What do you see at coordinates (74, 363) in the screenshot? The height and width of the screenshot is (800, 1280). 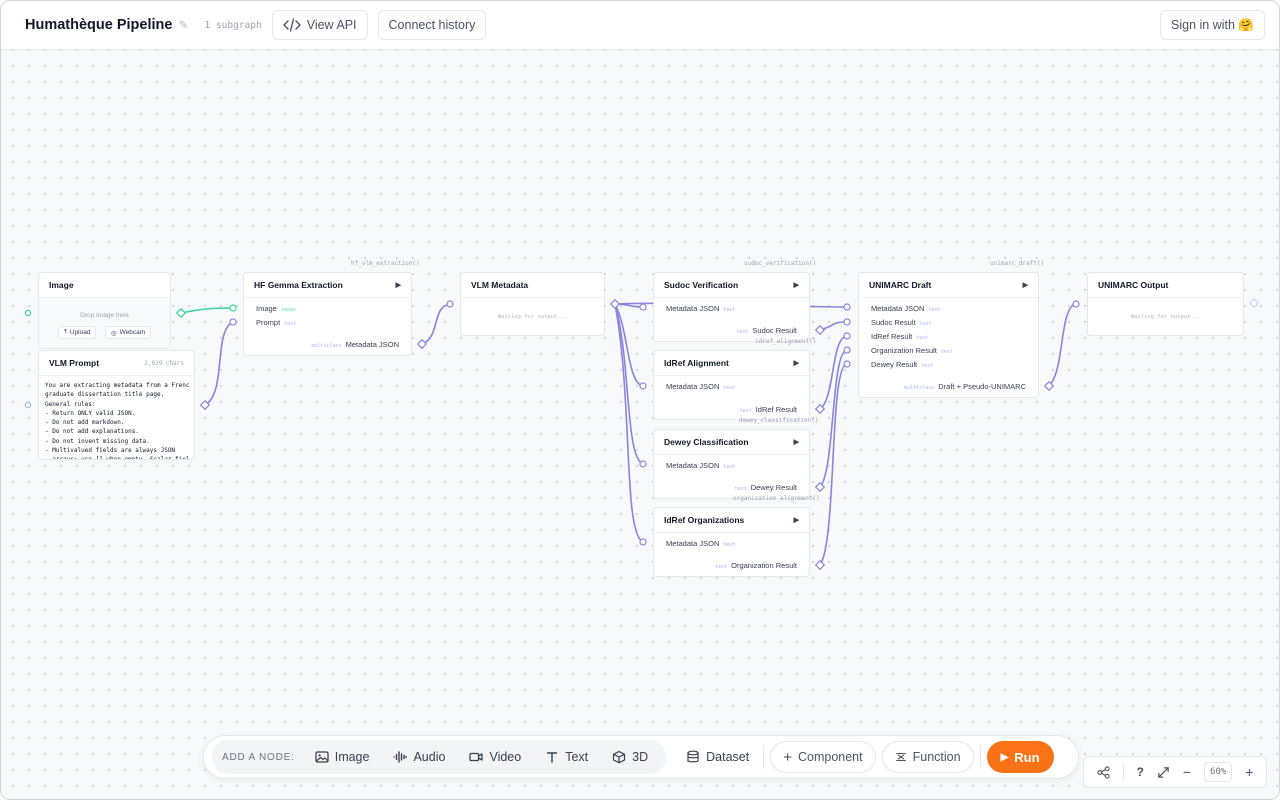 I see `node-title: VLM Prompt` at bounding box center [74, 363].